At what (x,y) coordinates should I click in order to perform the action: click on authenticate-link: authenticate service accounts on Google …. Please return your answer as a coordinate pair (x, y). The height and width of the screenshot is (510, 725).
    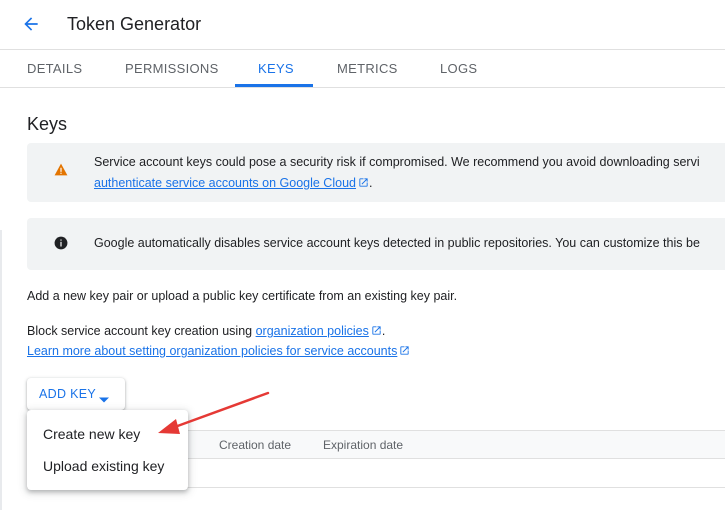
    Looking at the image, I should click on (225, 183).